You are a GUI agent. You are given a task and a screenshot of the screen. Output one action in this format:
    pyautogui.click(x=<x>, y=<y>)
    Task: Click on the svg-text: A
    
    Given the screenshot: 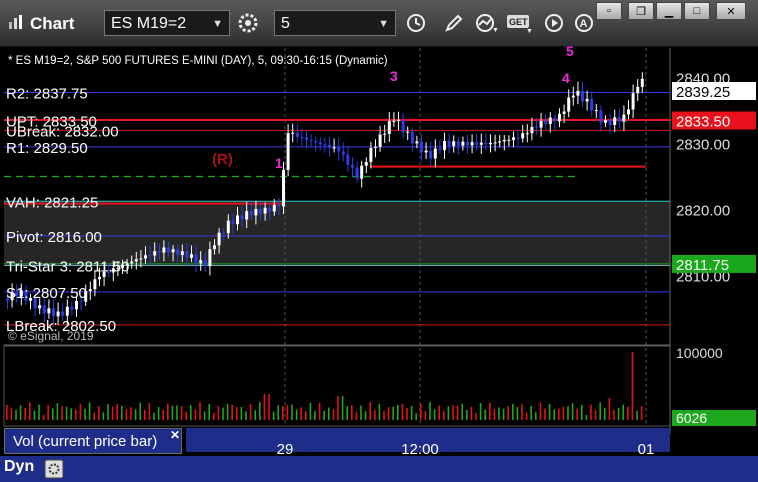 What is the action you would take?
    pyautogui.click(x=584, y=24)
    